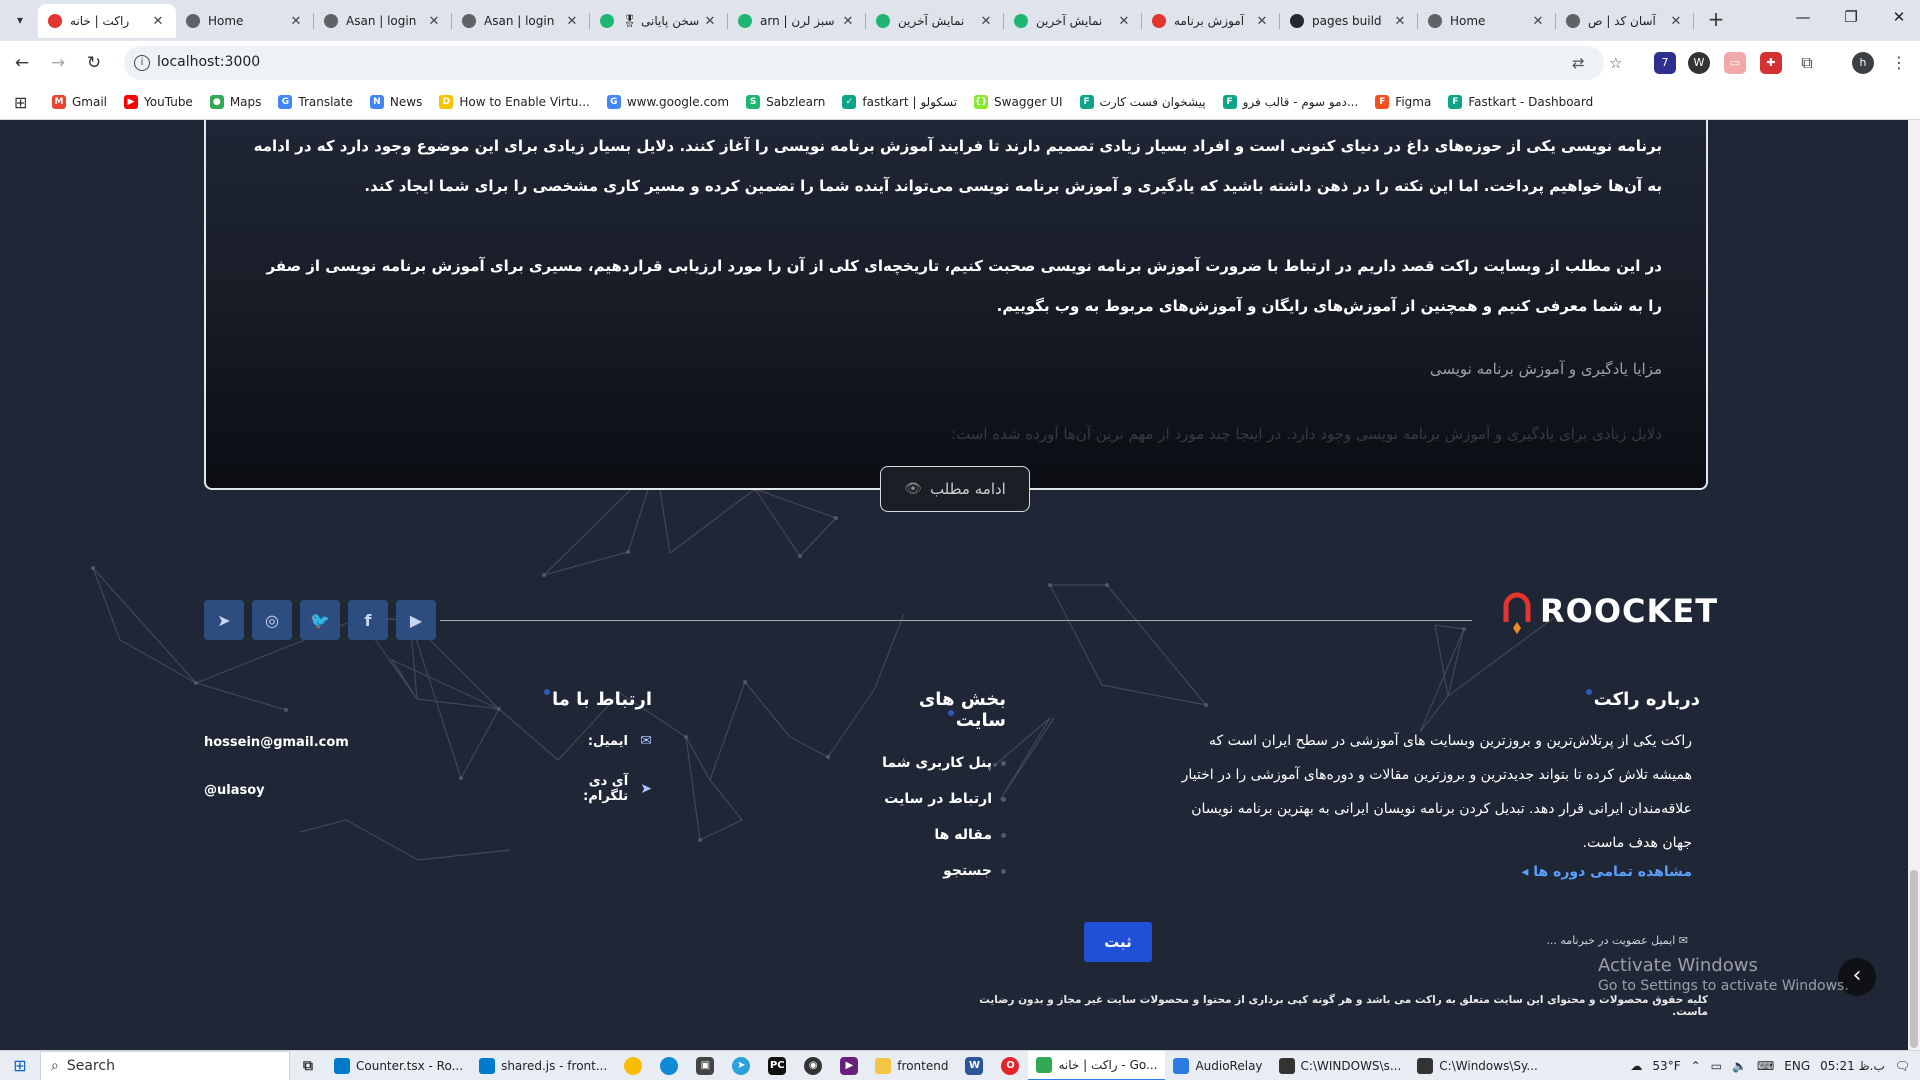 The image size is (1920, 1080). Describe the element at coordinates (1739, 1066) in the screenshot. I see `volume-icon: 🔈` at that location.